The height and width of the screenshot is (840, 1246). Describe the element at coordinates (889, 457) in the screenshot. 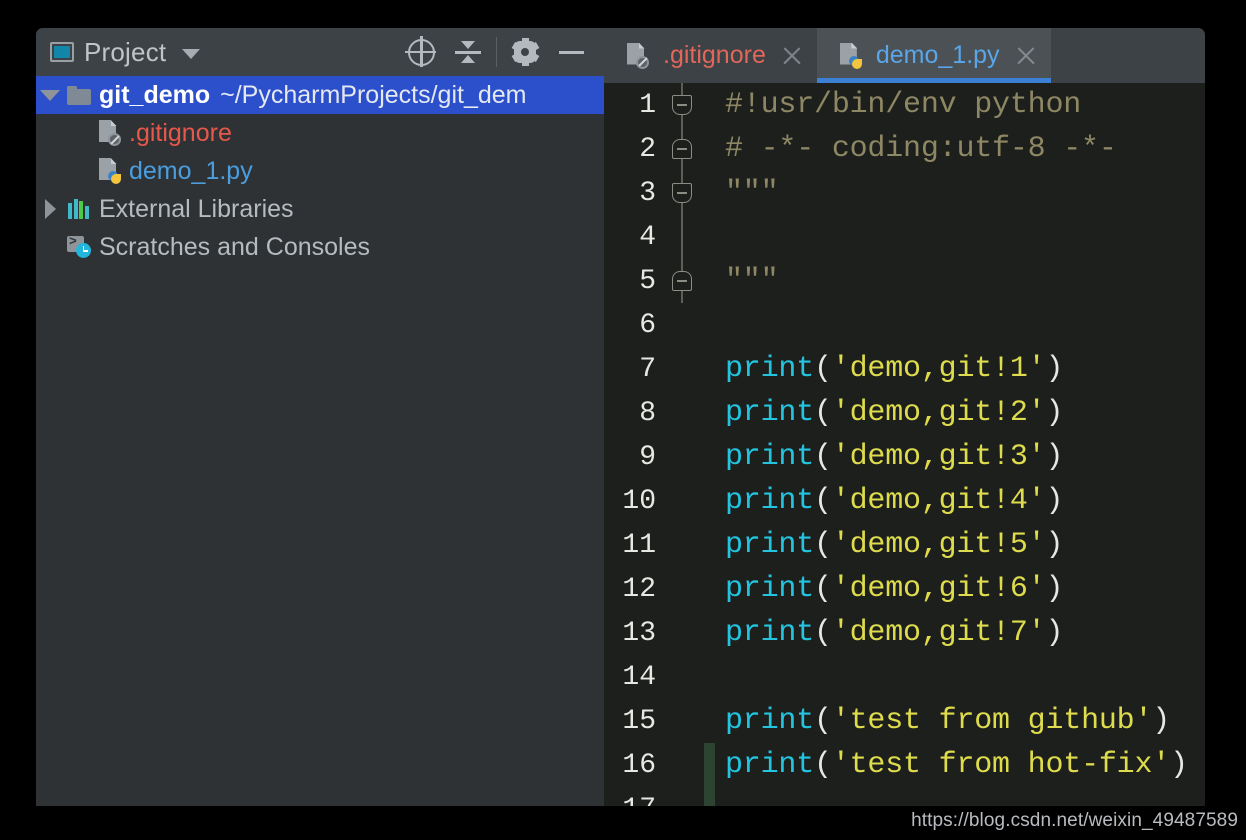

I see `code-text: print('demo,git!3')` at that location.